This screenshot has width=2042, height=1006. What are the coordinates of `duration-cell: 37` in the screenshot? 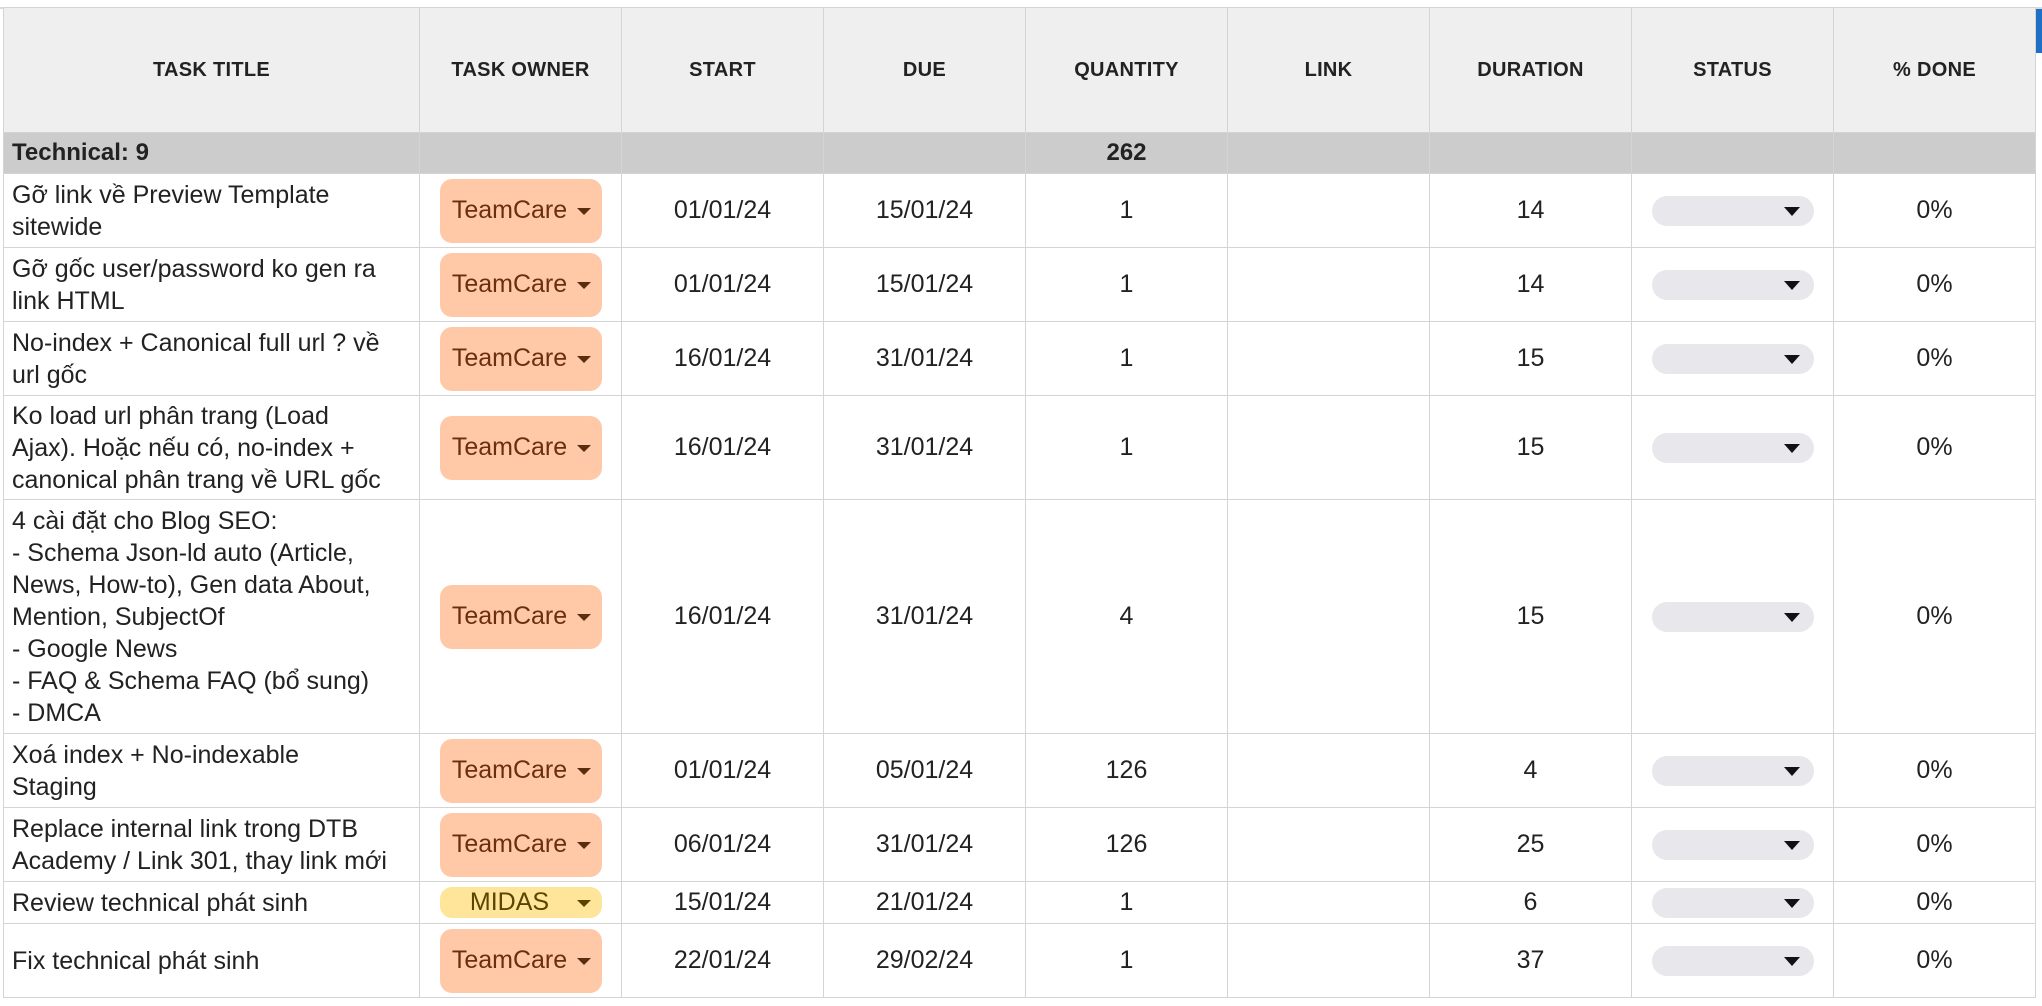 It's located at (1530, 960).